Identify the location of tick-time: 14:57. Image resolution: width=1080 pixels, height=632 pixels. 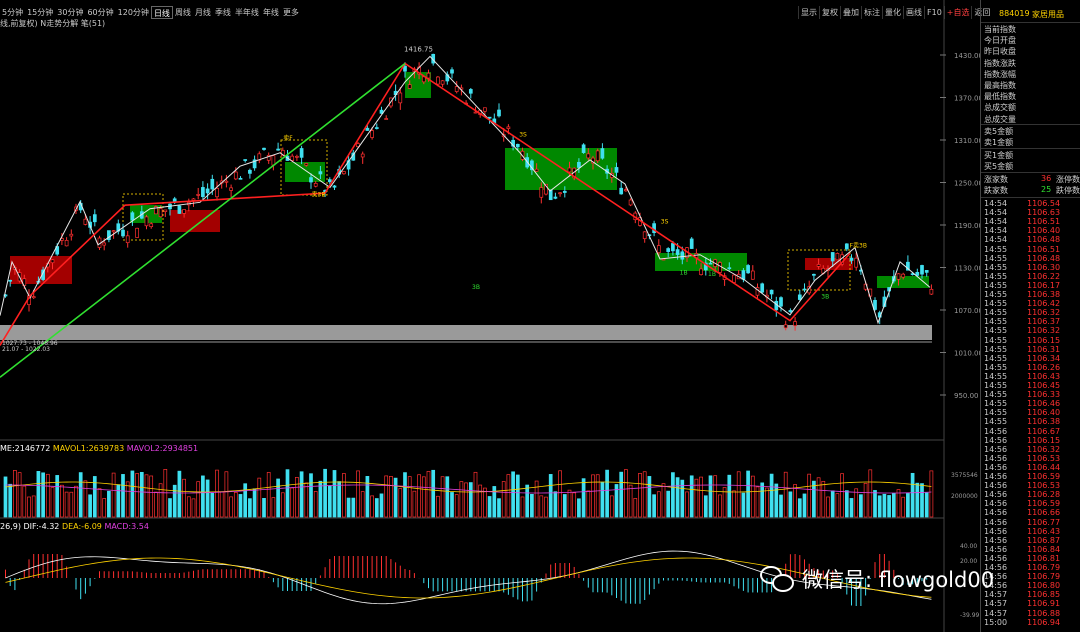
(996, 613).